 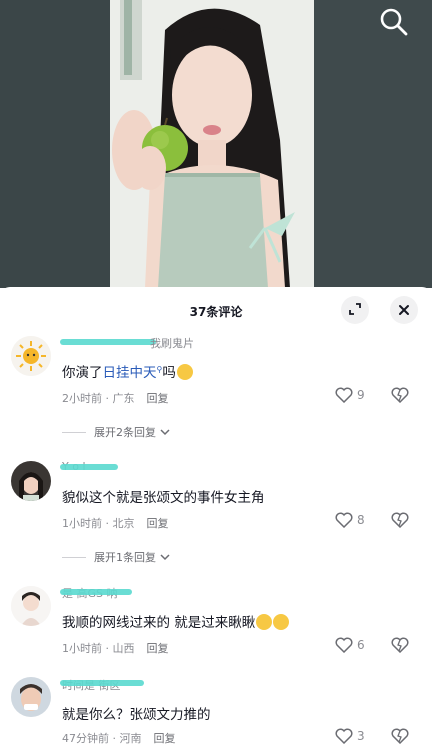 I want to click on comment-text: 我顺的网线过来的 就是过来瞅瞅, so click(x=176, y=621).